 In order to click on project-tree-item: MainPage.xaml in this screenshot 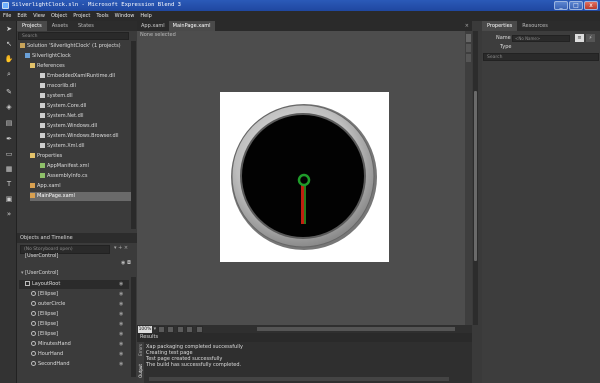, I will do `click(81, 196)`.